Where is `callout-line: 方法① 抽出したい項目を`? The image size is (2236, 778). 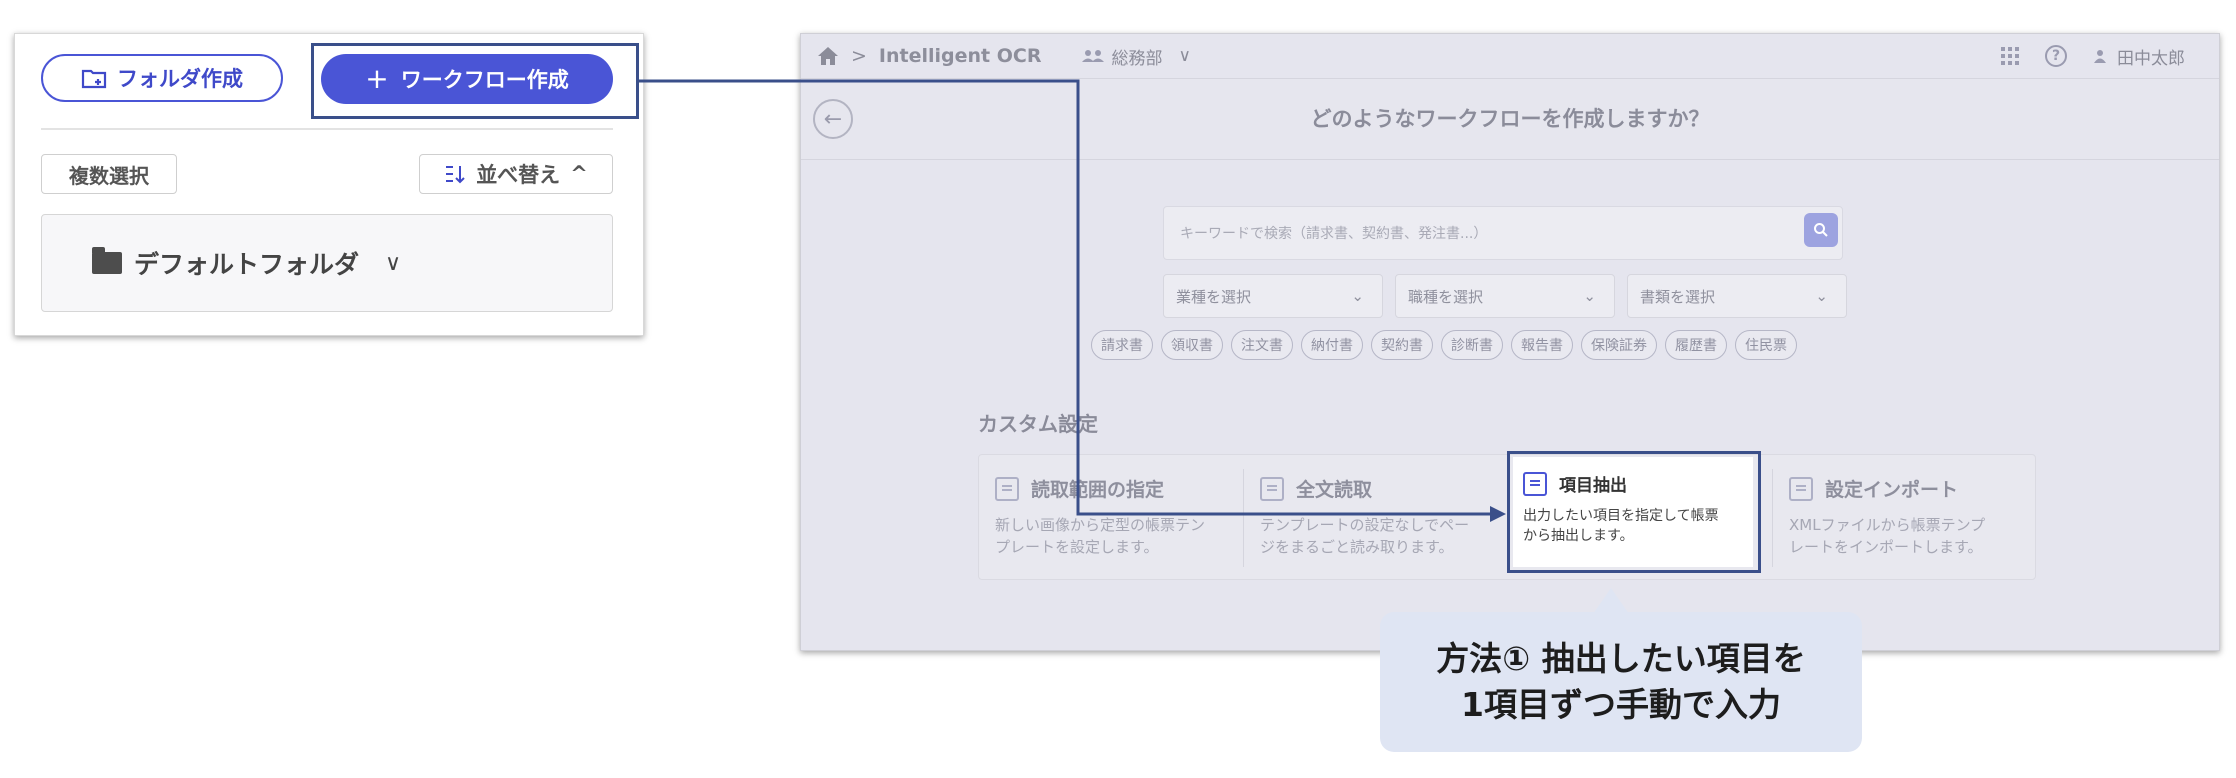 callout-line: 方法① 抽出したい項目を is located at coordinates (1621, 658).